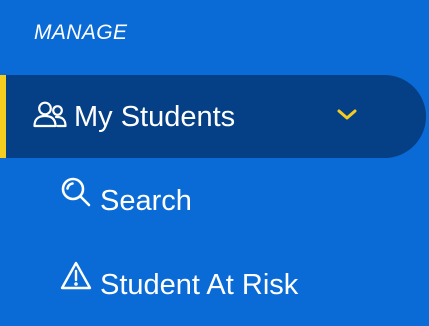  I want to click on users-icon, so click(50, 114).